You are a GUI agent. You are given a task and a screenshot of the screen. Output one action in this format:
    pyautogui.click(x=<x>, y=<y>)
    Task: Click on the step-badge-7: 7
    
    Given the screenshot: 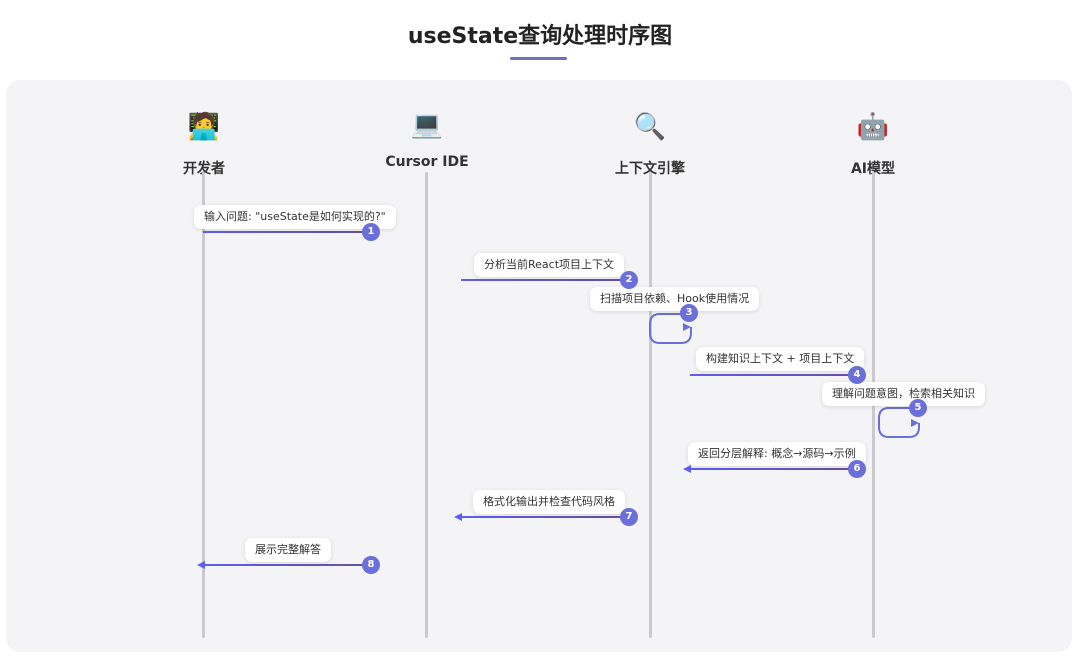 What is the action you would take?
    pyautogui.click(x=629, y=517)
    